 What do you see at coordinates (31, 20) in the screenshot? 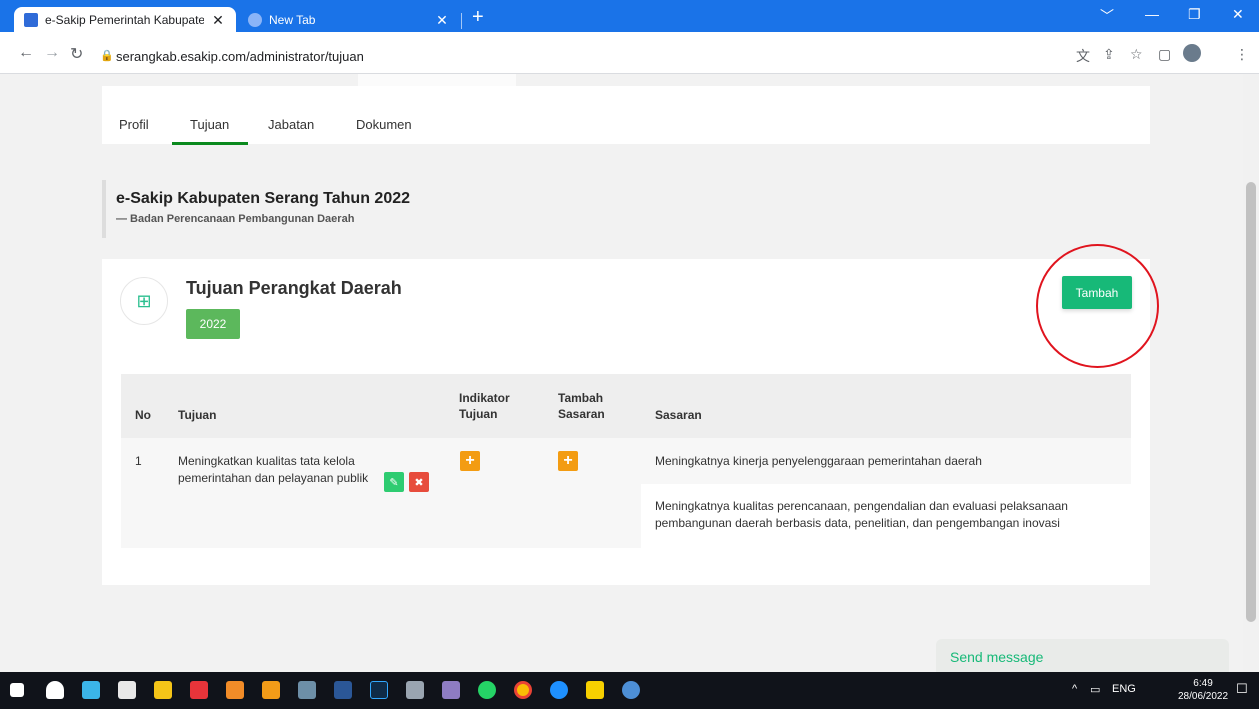
I see `esakip-favicon-icon` at bounding box center [31, 20].